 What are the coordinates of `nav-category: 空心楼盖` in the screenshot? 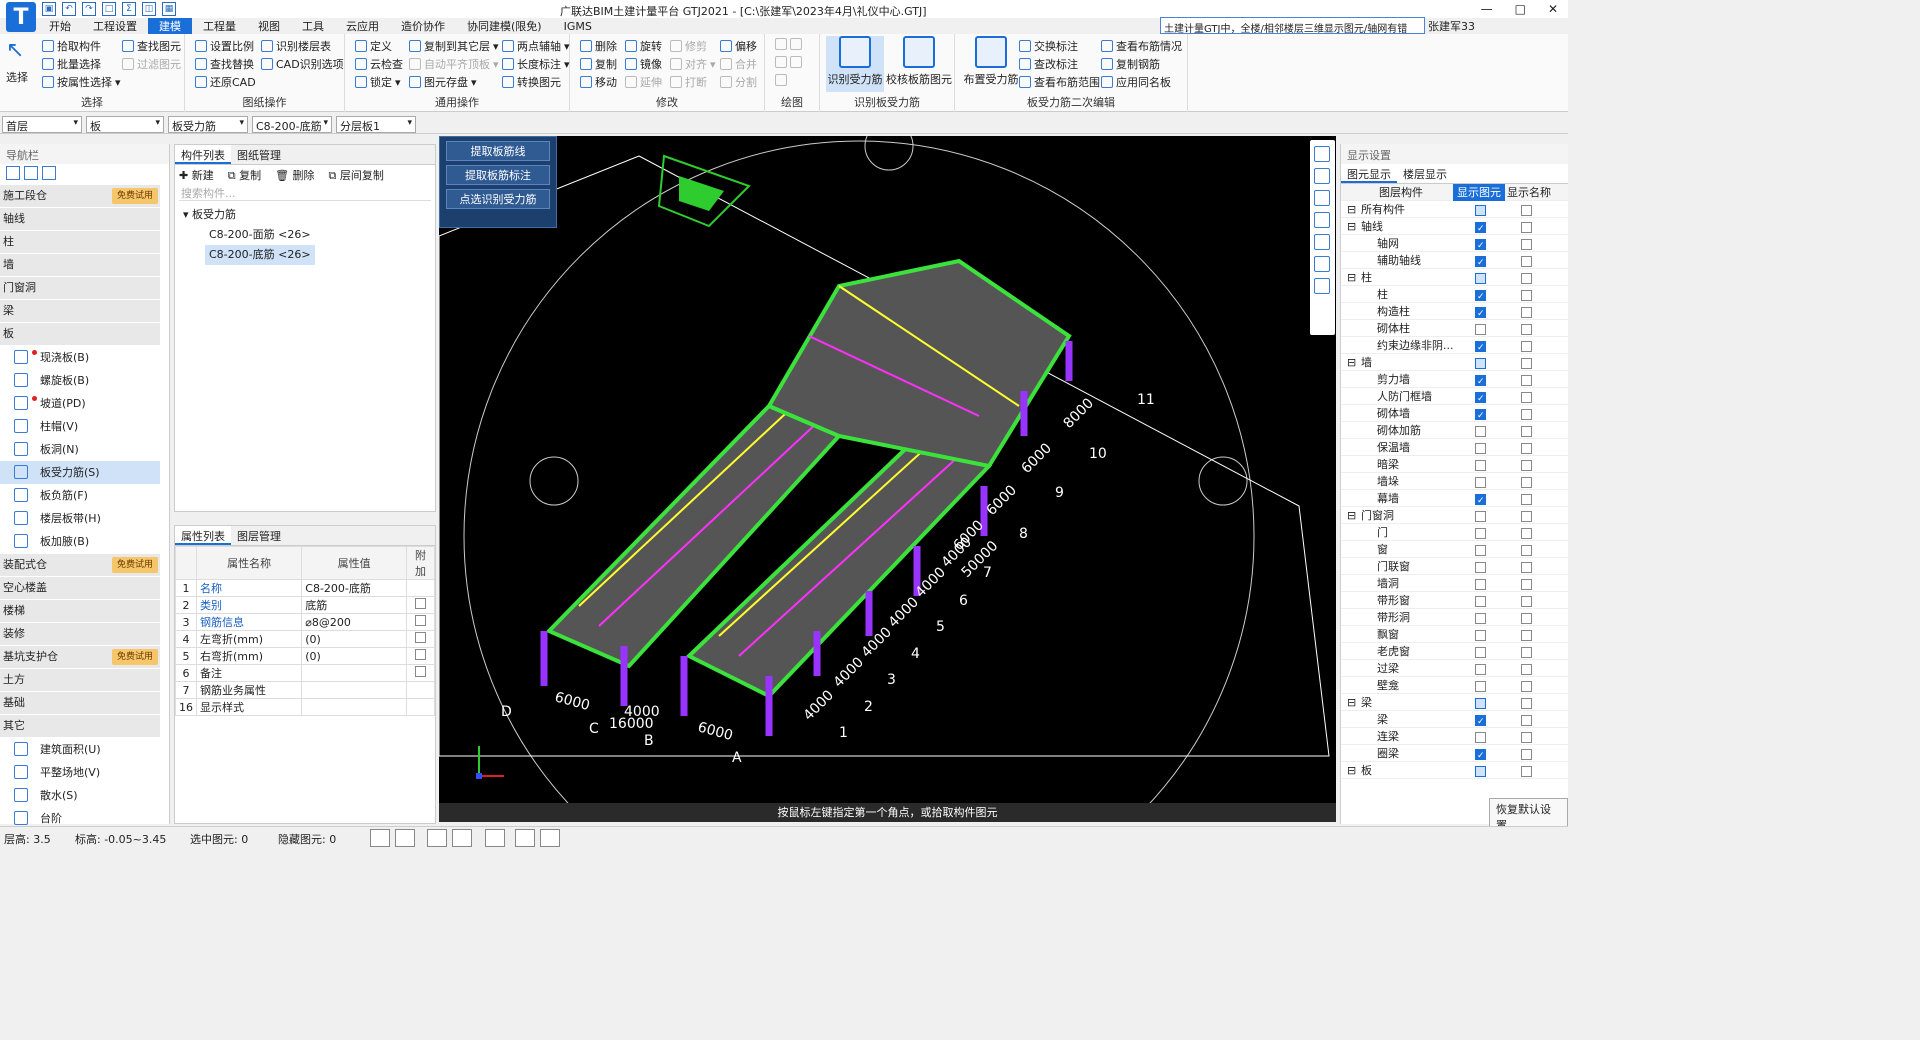 It's located at (80, 588).